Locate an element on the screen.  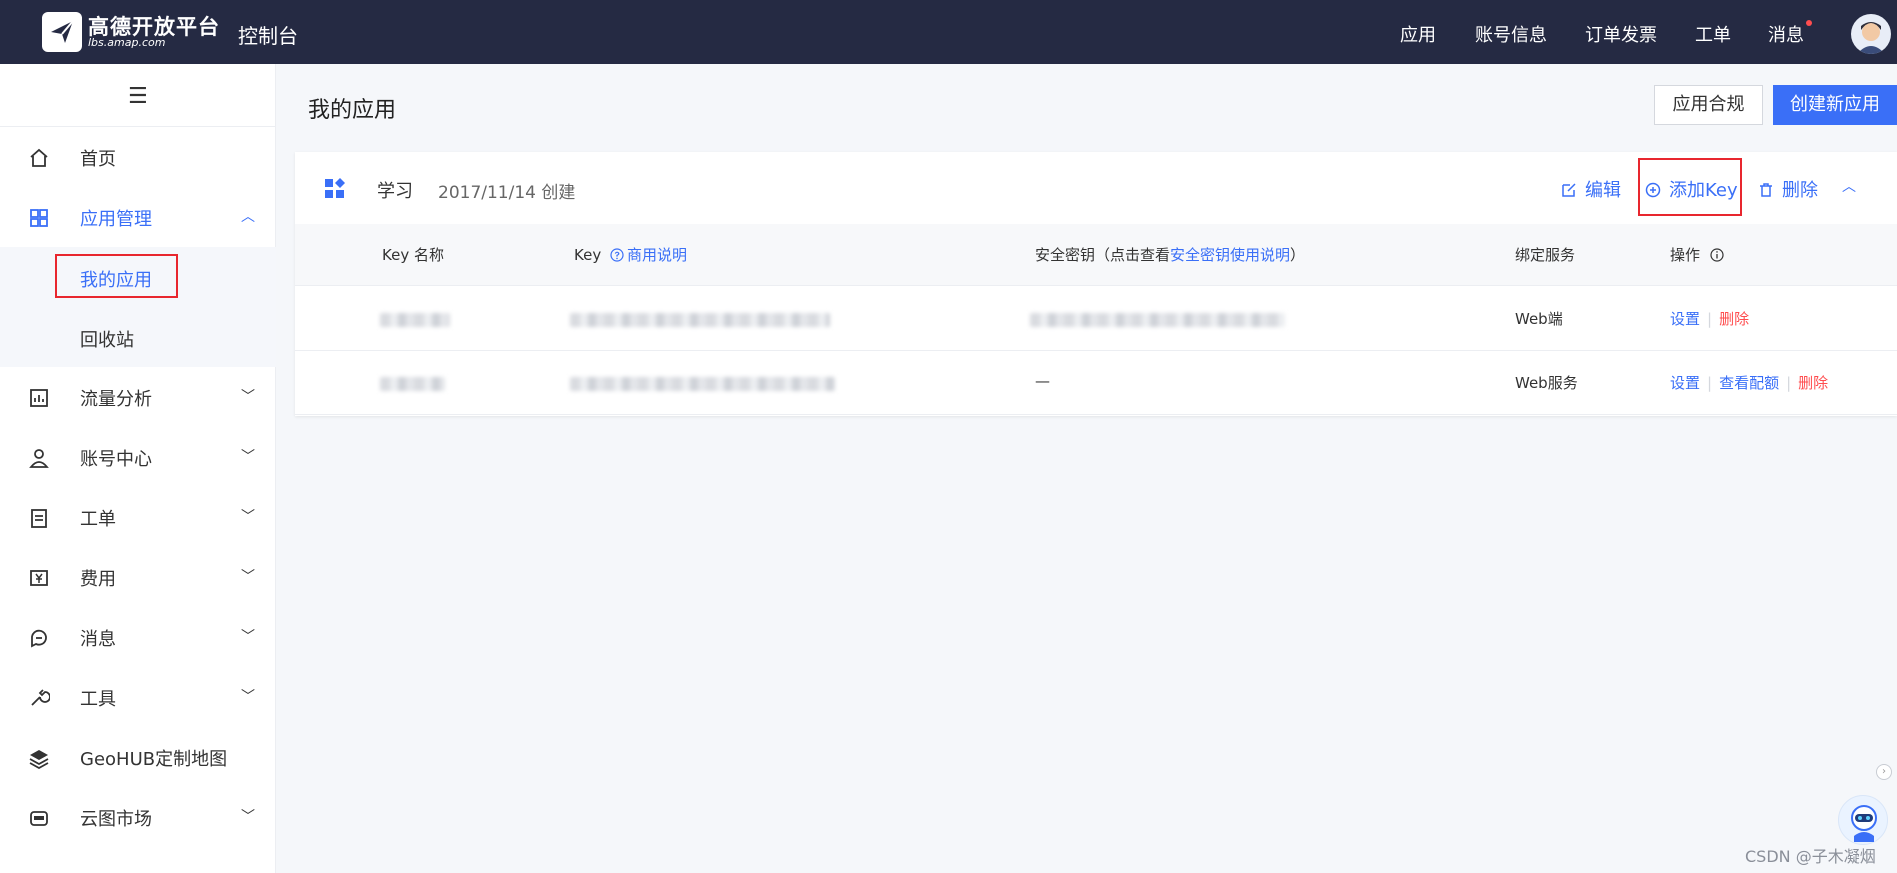
sidebar-item-label: GeoHUB定制地图 is located at coordinates (154, 759).